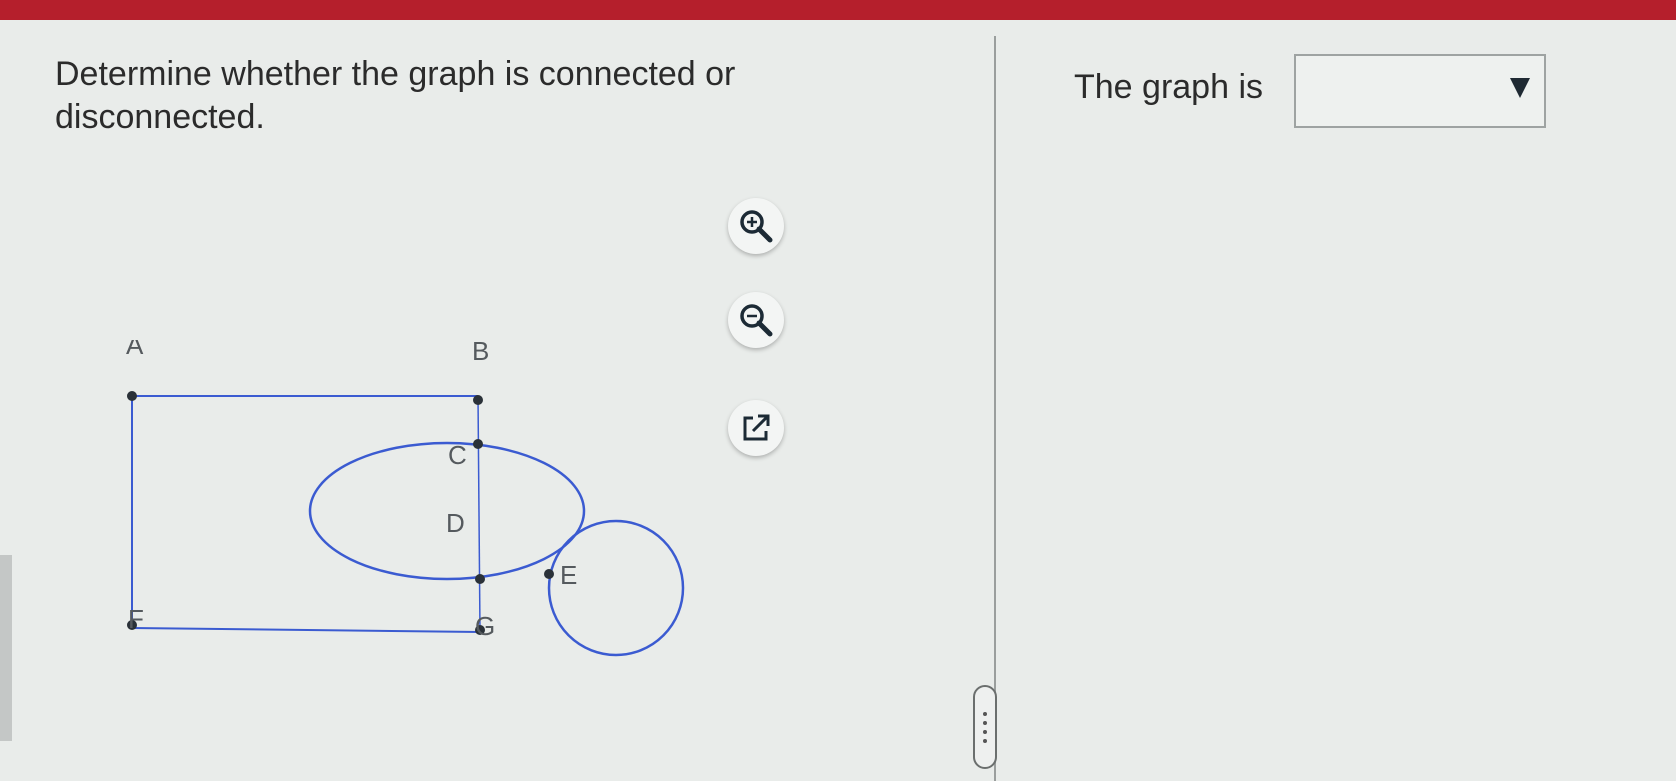 Image resolution: width=1676 pixels, height=781 pixels. What do you see at coordinates (485, 626) in the screenshot?
I see `label-g: G` at bounding box center [485, 626].